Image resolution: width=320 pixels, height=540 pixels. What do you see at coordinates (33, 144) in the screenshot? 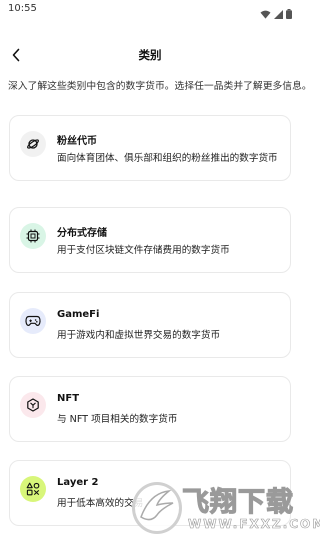
I see `planet-icon` at bounding box center [33, 144].